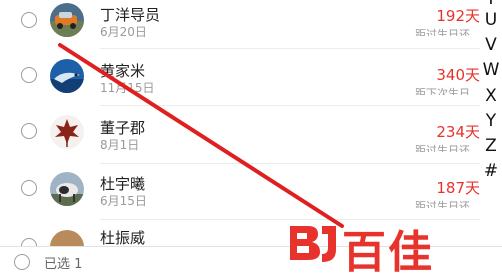 The width and height of the screenshot is (502, 280). Describe the element at coordinates (458, 16) in the screenshot. I see `days-remaining: 192天` at that location.